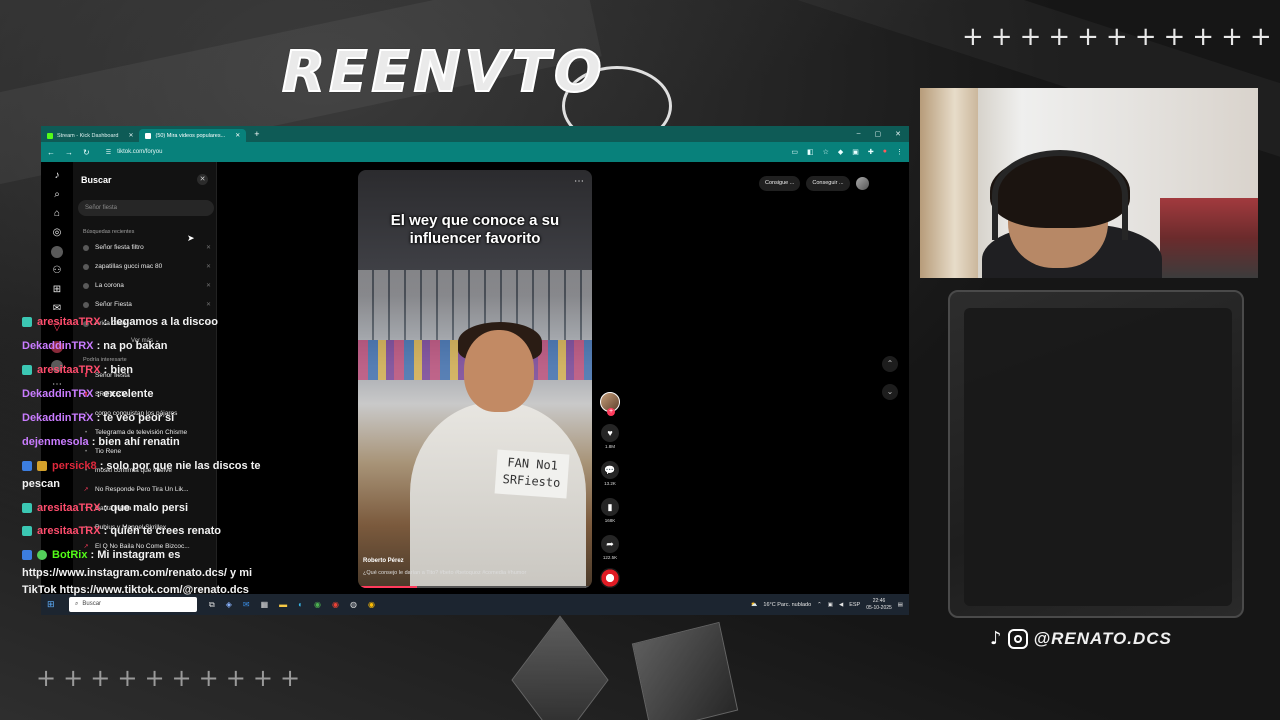 This screenshot has height=720, width=1280. I want to click on chat-inner, so click(1098, 457).